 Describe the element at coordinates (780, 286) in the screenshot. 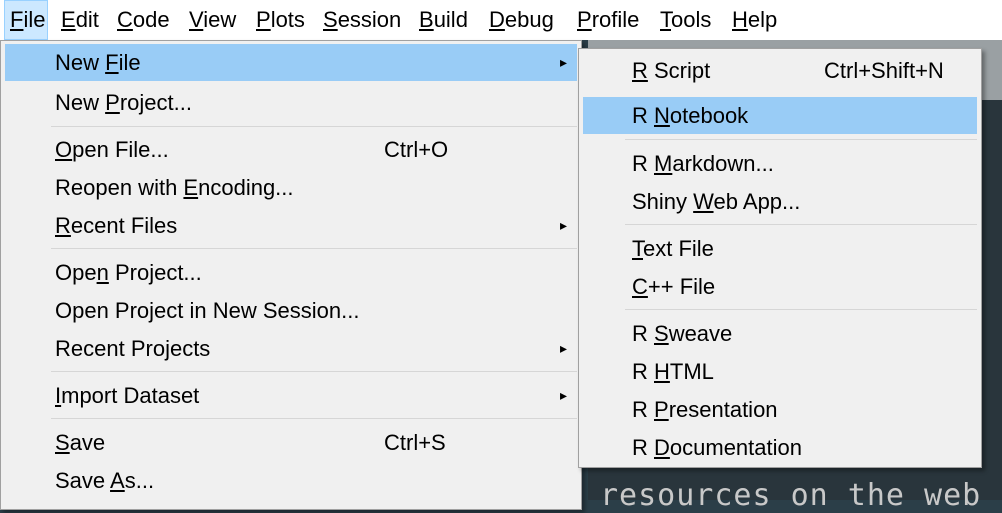

I see `submenu-item-cpp-file: C++ File` at that location.